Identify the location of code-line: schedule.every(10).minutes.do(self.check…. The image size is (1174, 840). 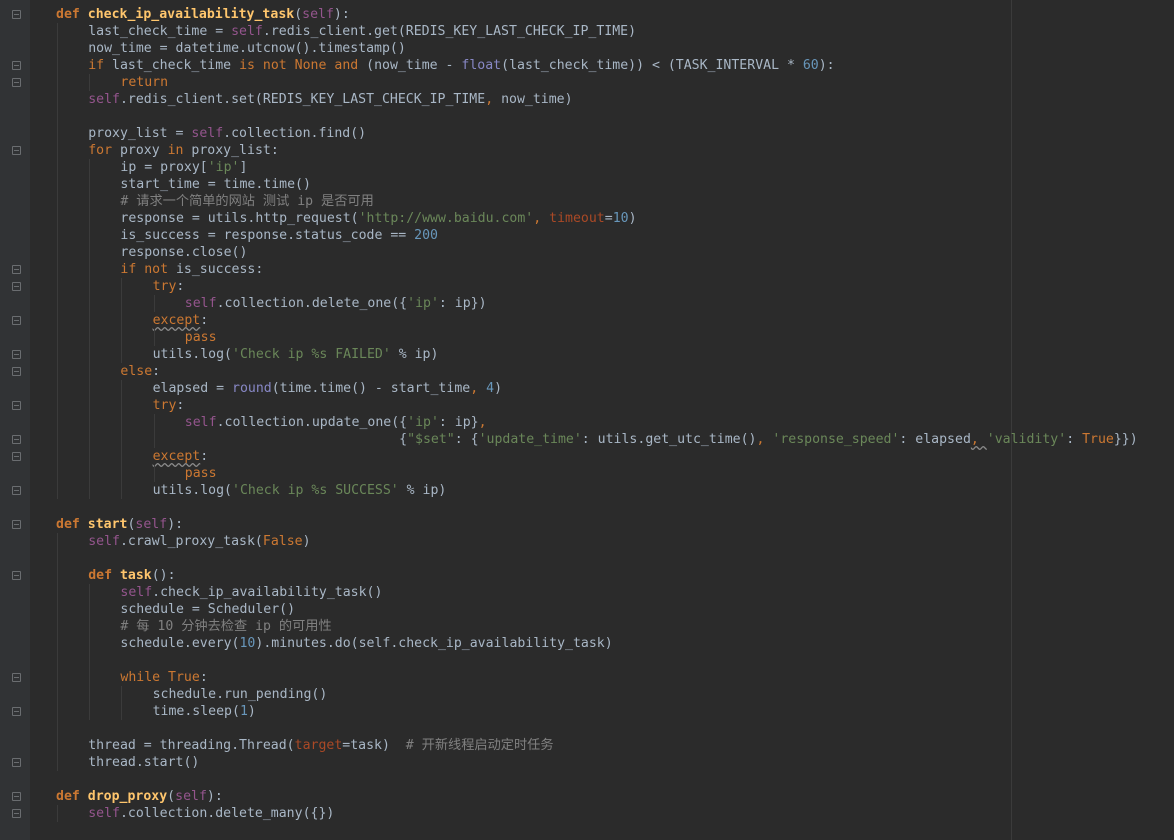
(587, 643).